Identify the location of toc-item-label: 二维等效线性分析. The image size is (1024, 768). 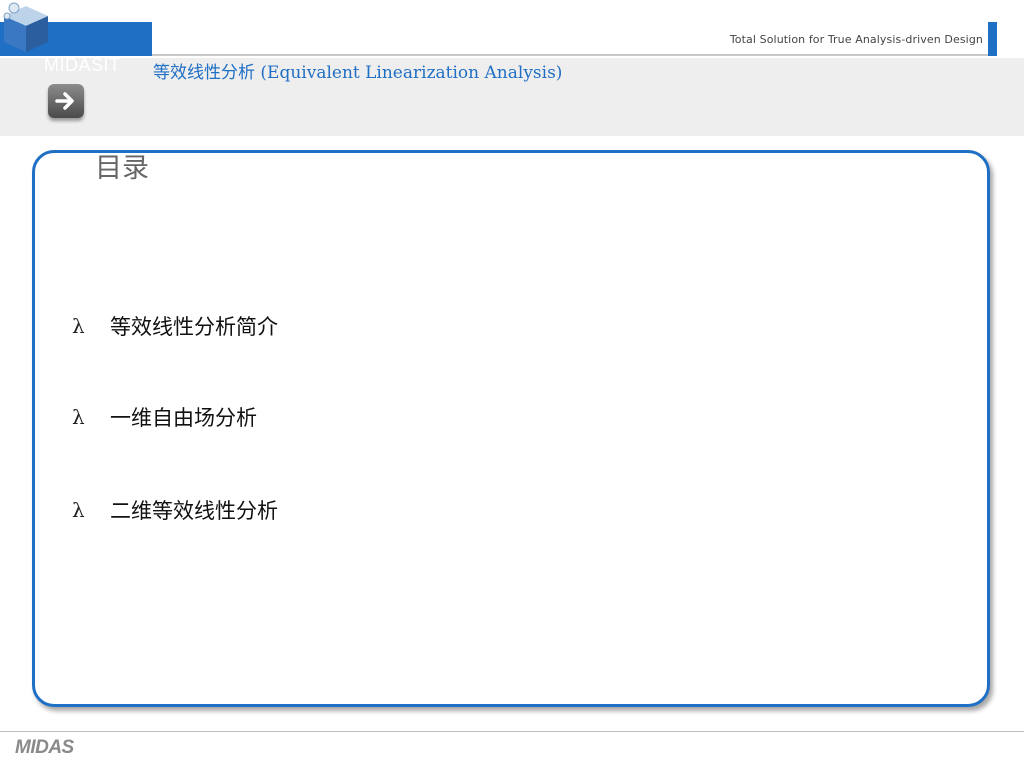
(194, 511).